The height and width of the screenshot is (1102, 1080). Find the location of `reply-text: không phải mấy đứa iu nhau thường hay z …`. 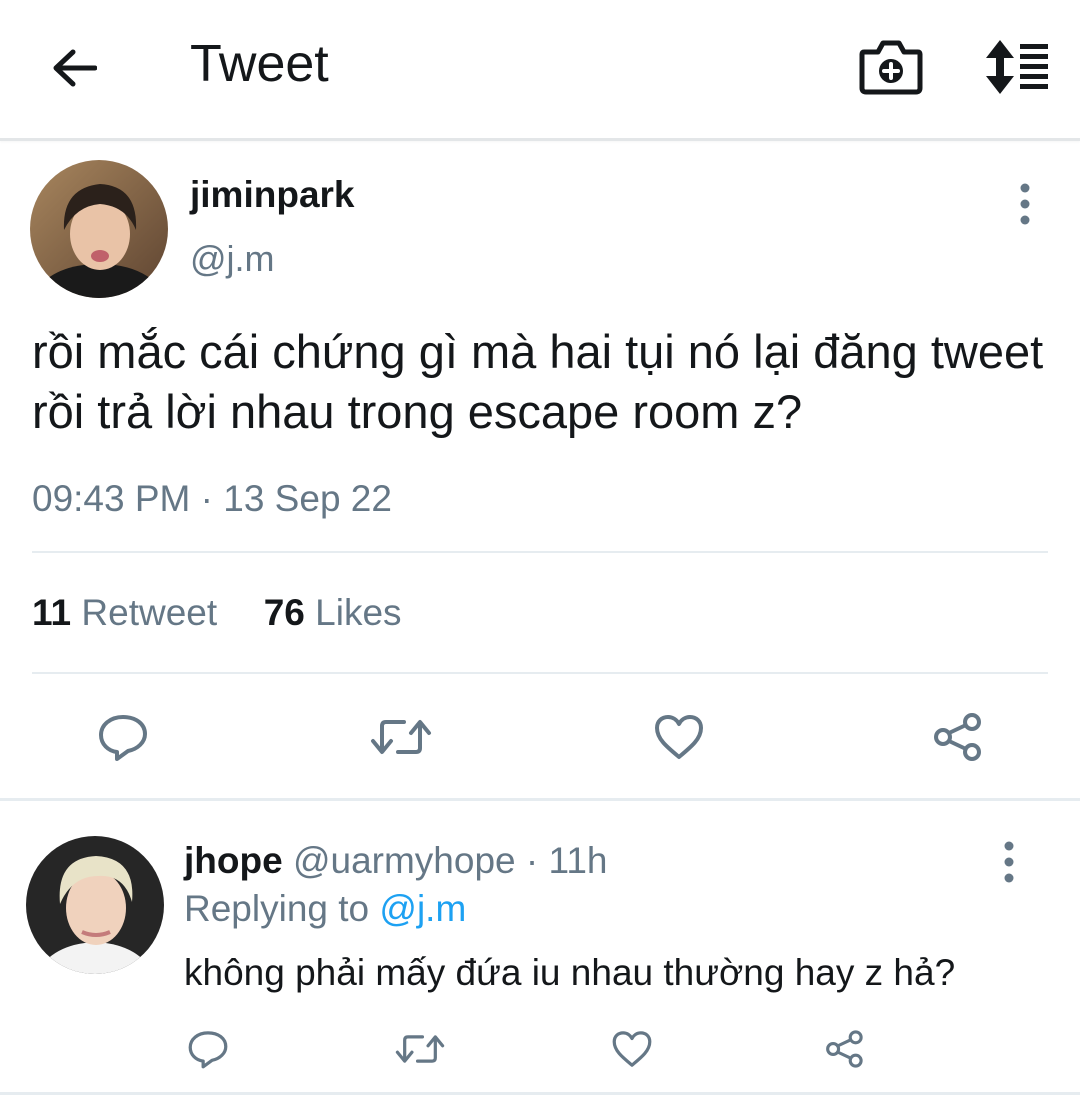

reply-text: không phải mấy đứa iu nhau thường hay z … is located at coordinates (570, 972).